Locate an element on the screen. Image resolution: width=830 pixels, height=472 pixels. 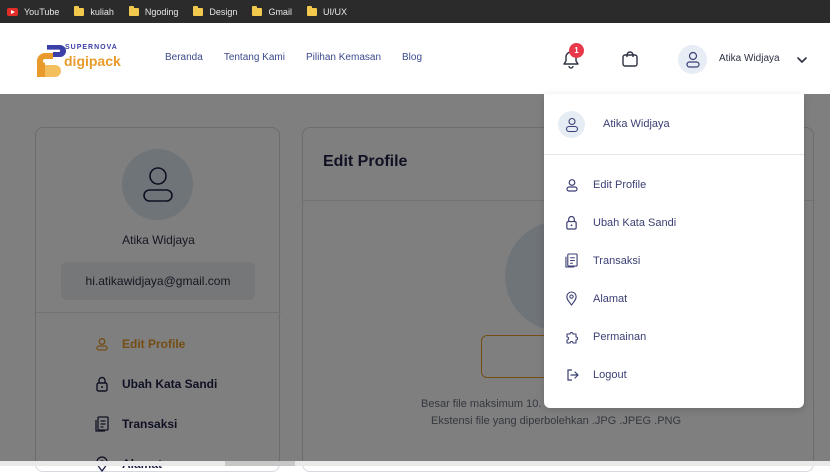
menu-item-permainan: Permainan is located at coordinates (605, 336).